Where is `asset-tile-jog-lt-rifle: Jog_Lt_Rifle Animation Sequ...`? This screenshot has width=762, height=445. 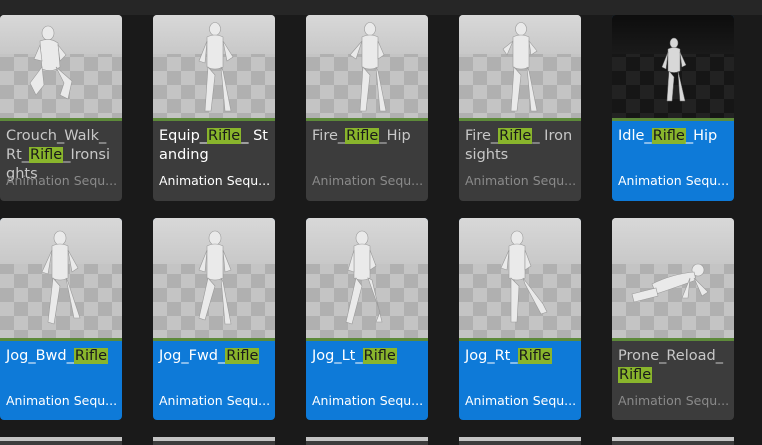
asset-tile-jog-lt-rifle: Jog_Lt_Rifle Animation Sequ... is located at coordinates (367, 319).